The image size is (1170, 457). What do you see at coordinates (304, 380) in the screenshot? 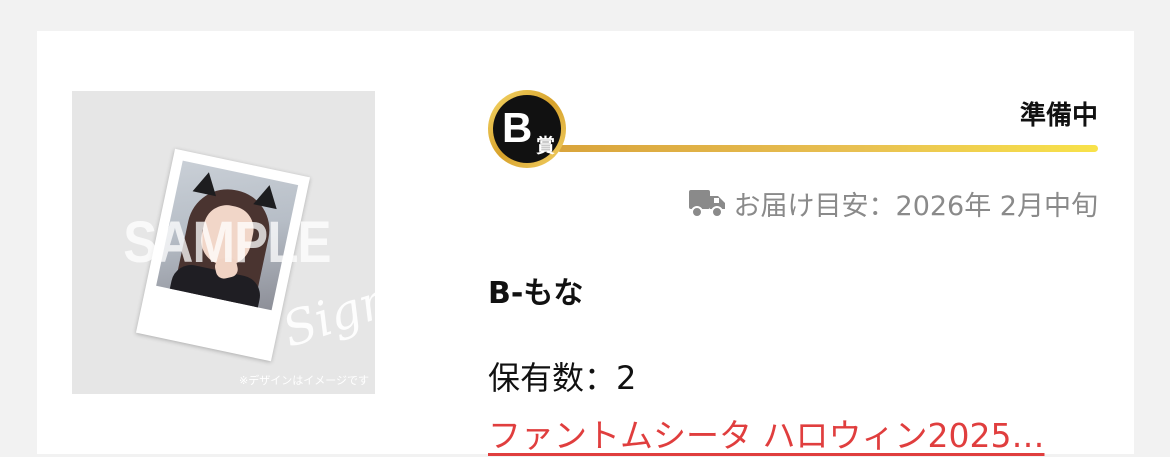
I see `image-caption: ※デザインはイメージです` at bounding box center [304, 380].